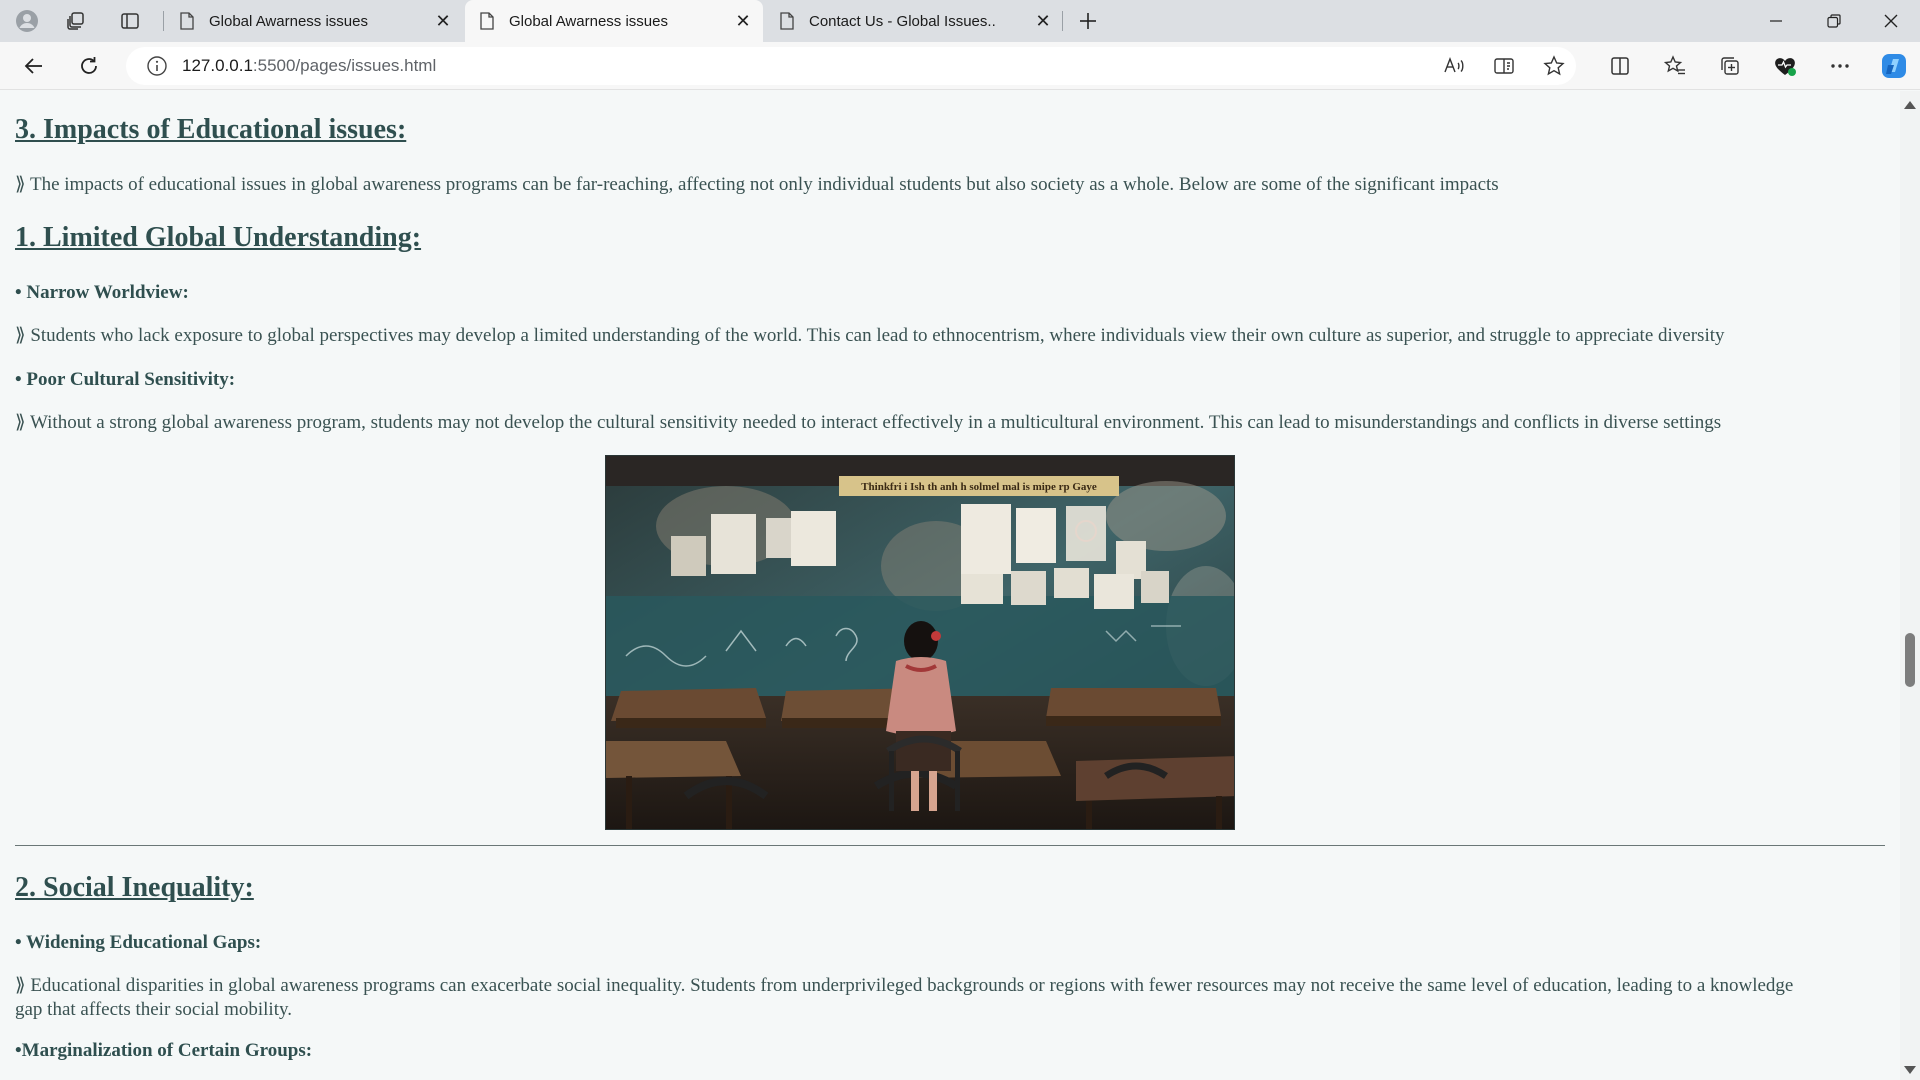  Describe the element at coordinates (1910, 585) in the screenshot. I see `page-scrollbar` at that location.